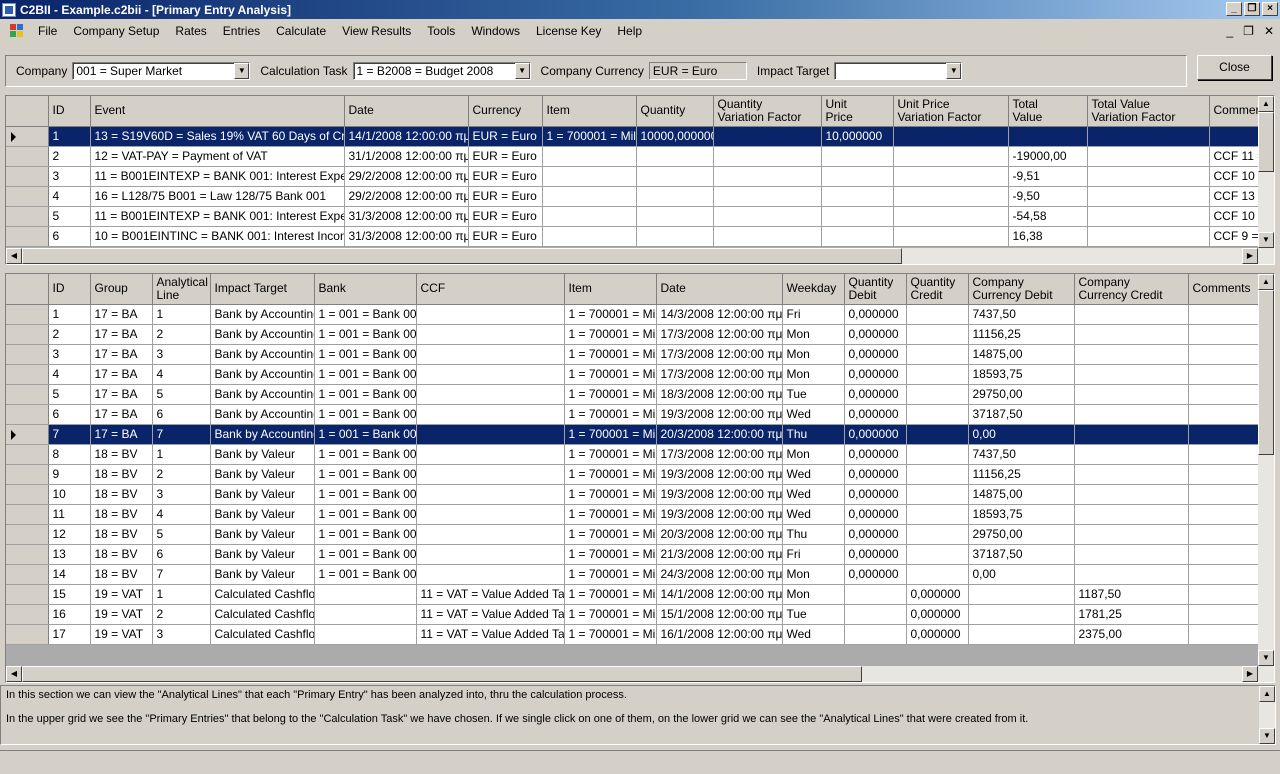  What do you see at coordinates (1048, 111) in the screenshot?
I see `primary-entry-column-header: Total Value` at bounding box center [1048, 111].